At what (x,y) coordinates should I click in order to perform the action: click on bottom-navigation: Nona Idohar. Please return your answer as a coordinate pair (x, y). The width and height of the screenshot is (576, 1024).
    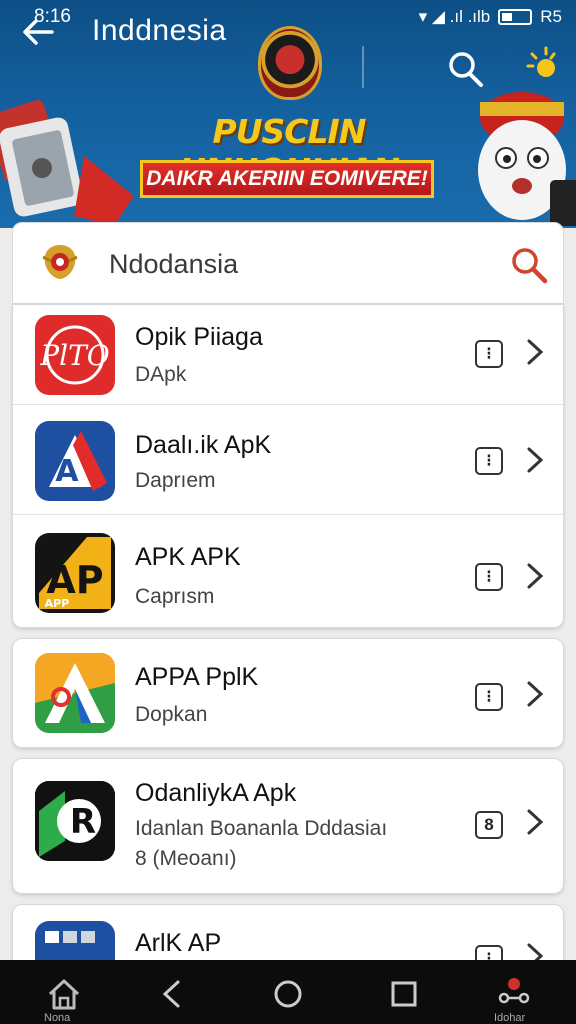
    Looking at the image, I should click on (288, 992).